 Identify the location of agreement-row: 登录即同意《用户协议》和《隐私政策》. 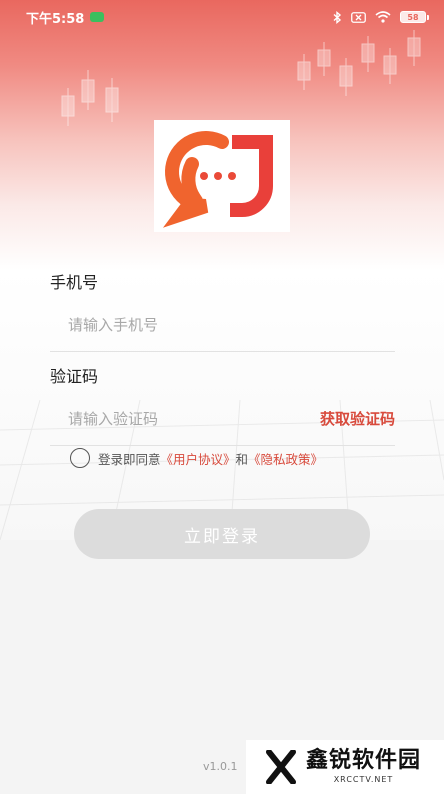
(196, 458).